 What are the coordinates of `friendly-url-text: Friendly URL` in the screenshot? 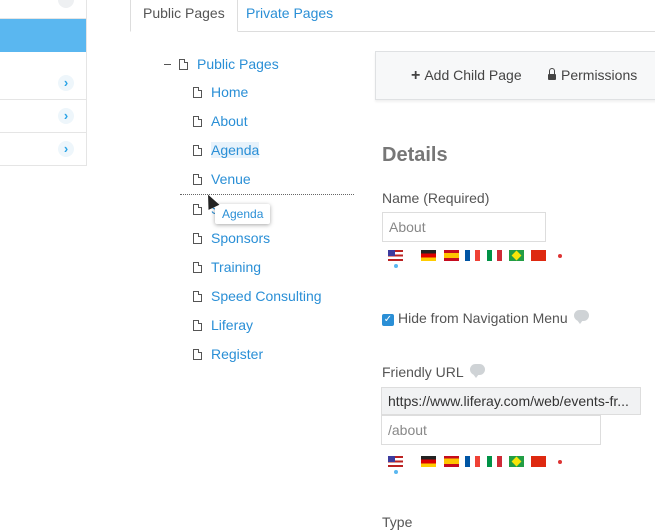 It's located at (423, 372).